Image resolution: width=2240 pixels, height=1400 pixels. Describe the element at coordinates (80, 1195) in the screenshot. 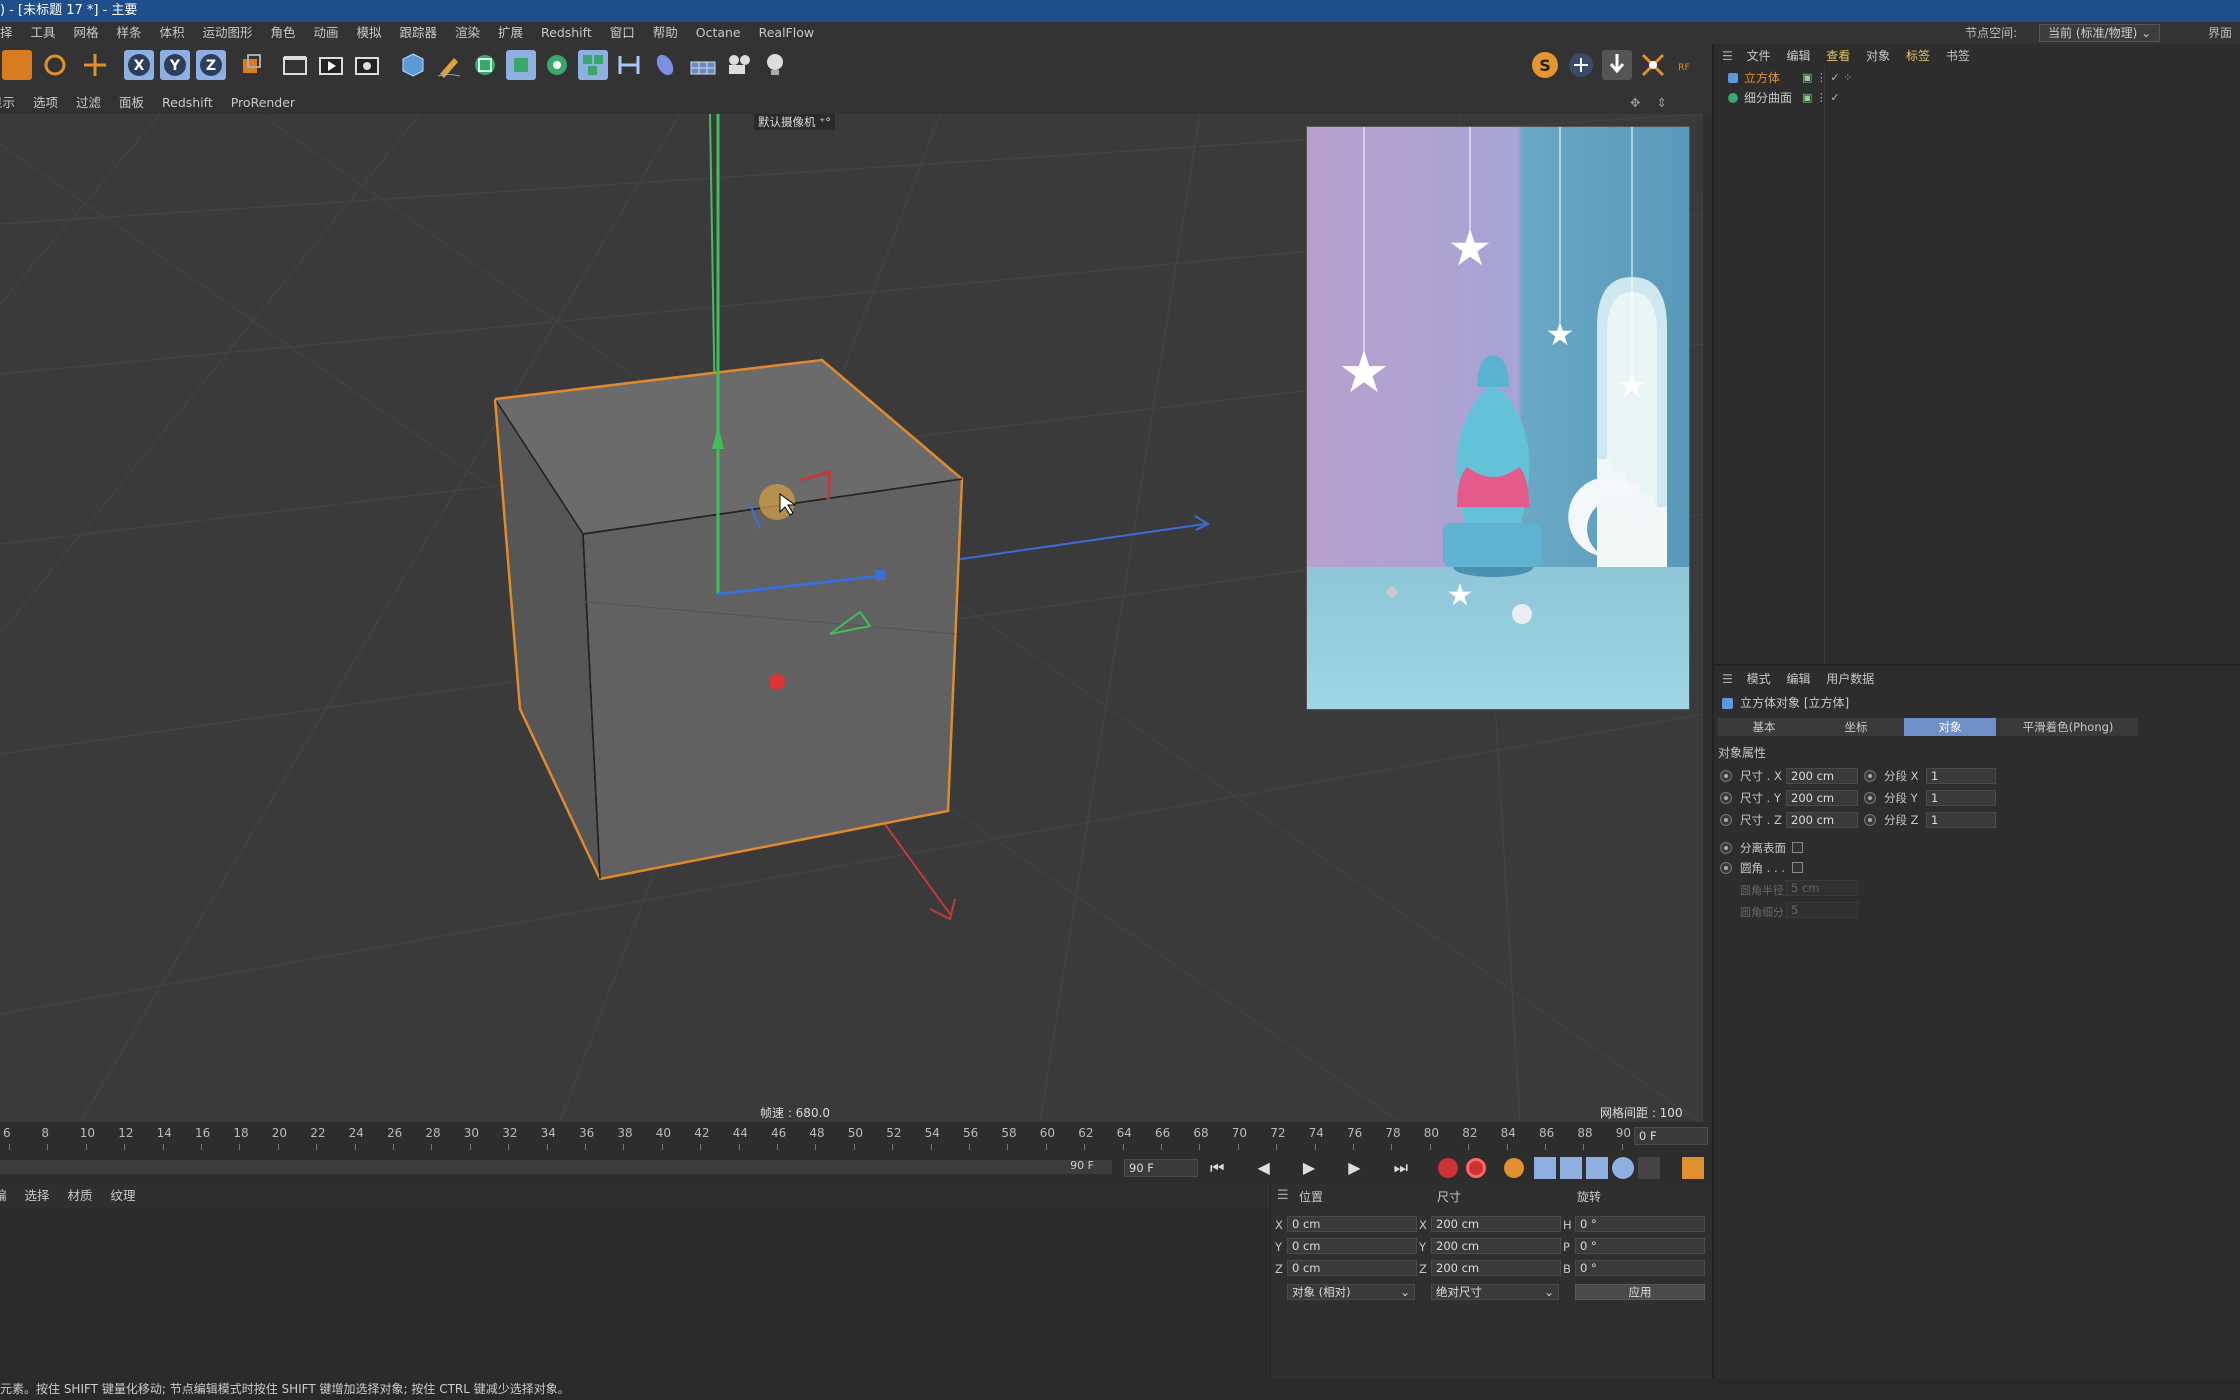

I see `material-menu-item: 材质` at that location.